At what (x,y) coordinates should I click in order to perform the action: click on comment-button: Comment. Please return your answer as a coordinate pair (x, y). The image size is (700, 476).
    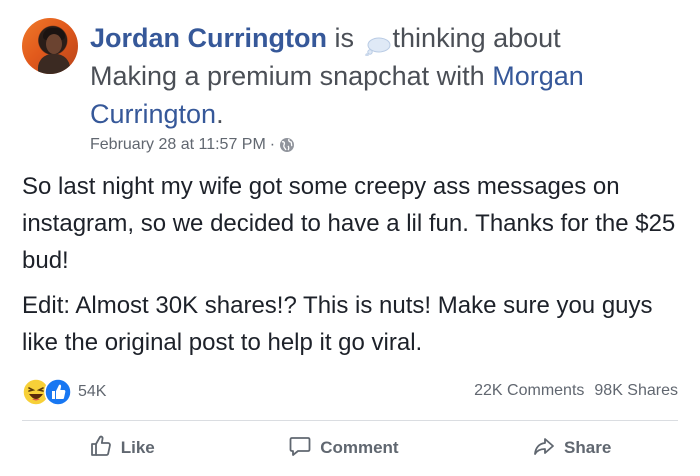
    Looking at the image, I should click on (343, 448).